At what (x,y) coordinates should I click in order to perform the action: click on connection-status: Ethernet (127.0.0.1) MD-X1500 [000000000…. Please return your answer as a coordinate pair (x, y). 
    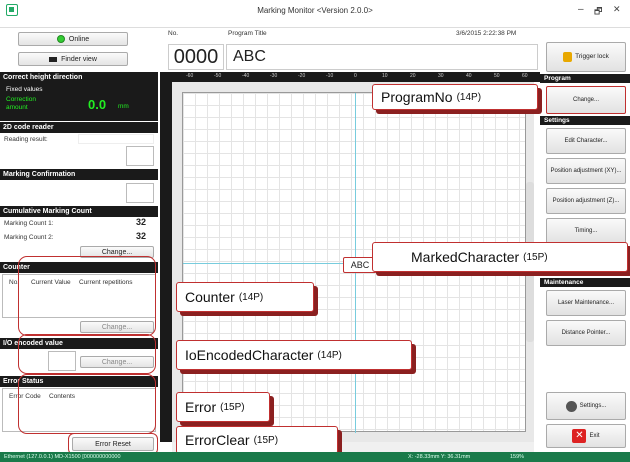
    Looking at the image, I should click on (62, 457).